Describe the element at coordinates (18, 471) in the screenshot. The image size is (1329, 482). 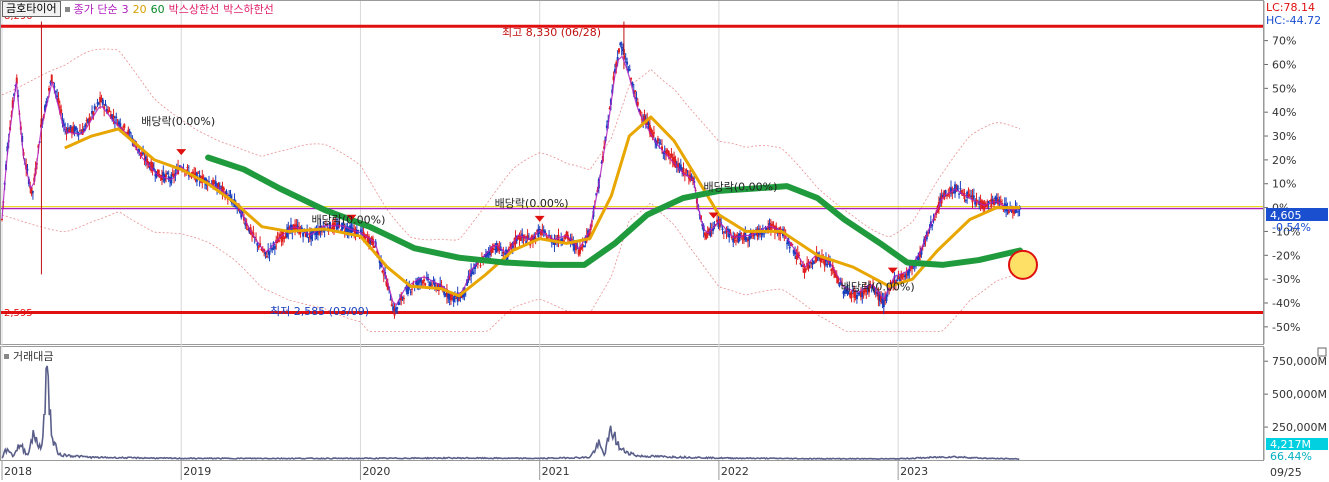
I see `x-tick-label: 2018` at that location.